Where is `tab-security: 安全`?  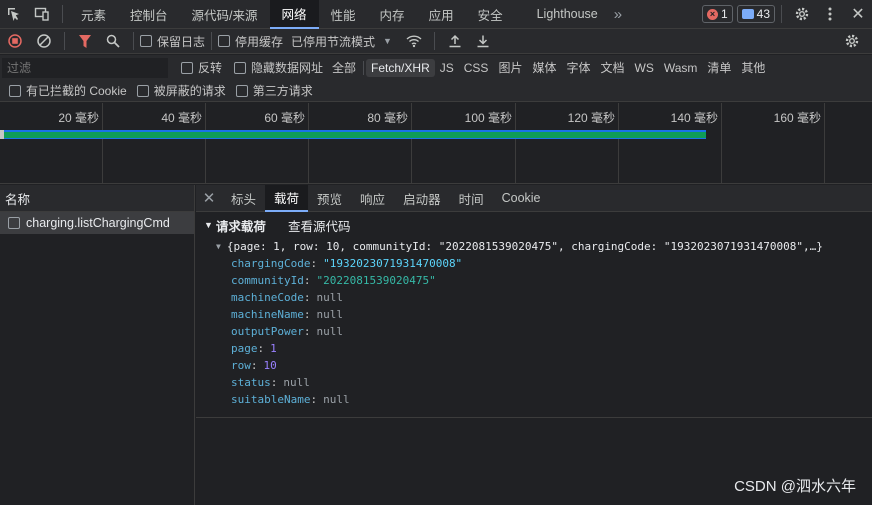
tab-security: 安全 is located at coordinates (490, 14).